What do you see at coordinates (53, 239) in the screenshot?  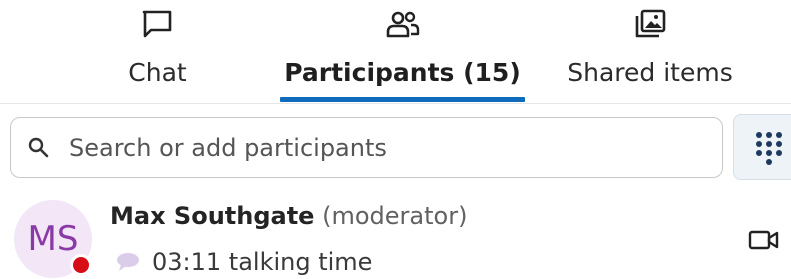 I see `avatar-initials: MS` at bounding box center [53, 239].